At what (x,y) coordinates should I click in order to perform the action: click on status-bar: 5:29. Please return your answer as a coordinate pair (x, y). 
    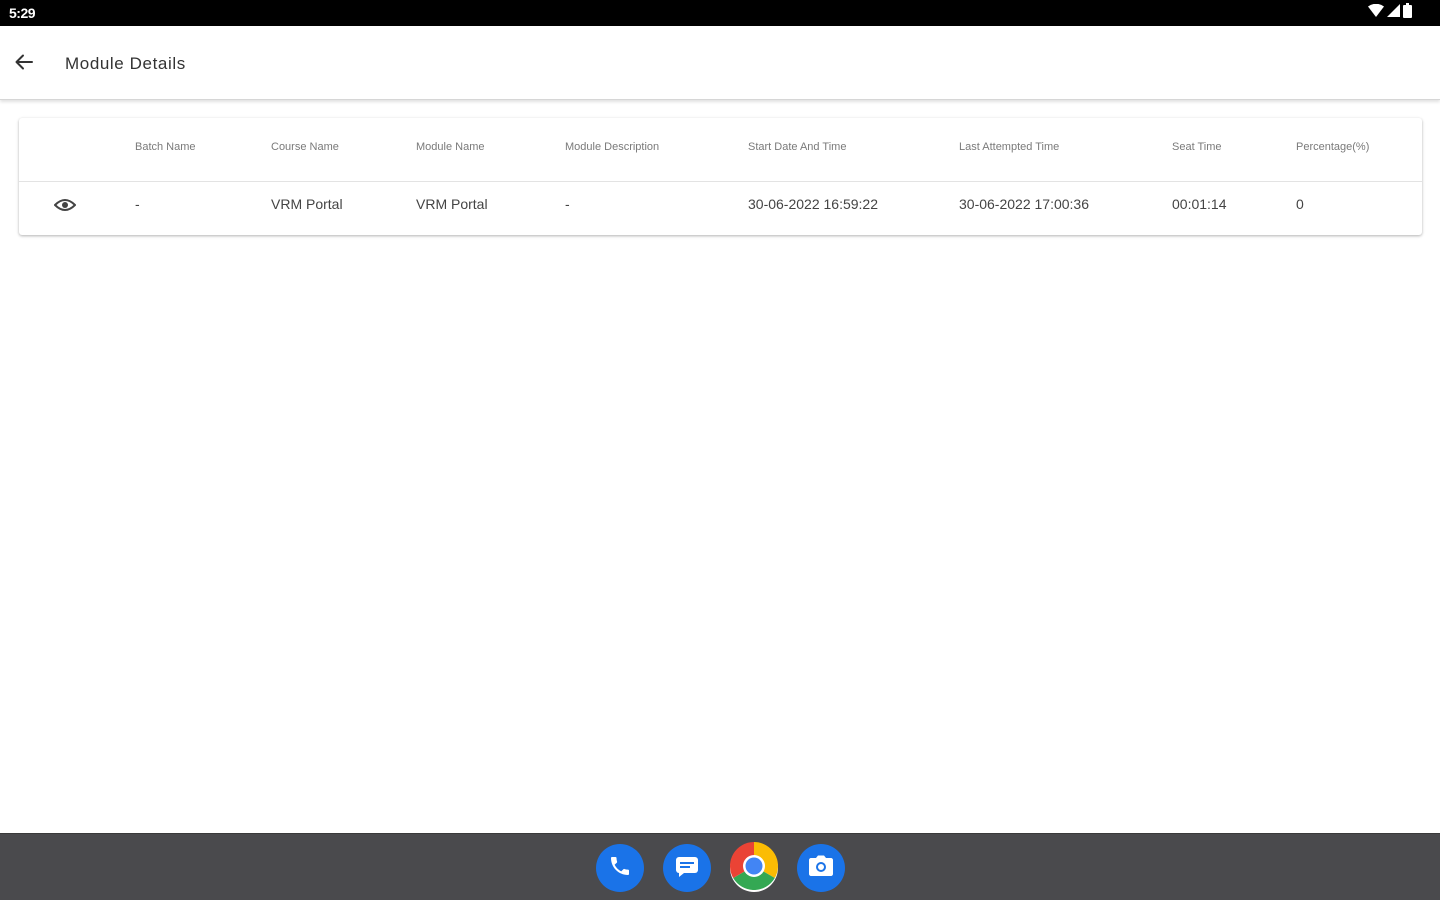
    Looking at the image, I should click on (720, 13).